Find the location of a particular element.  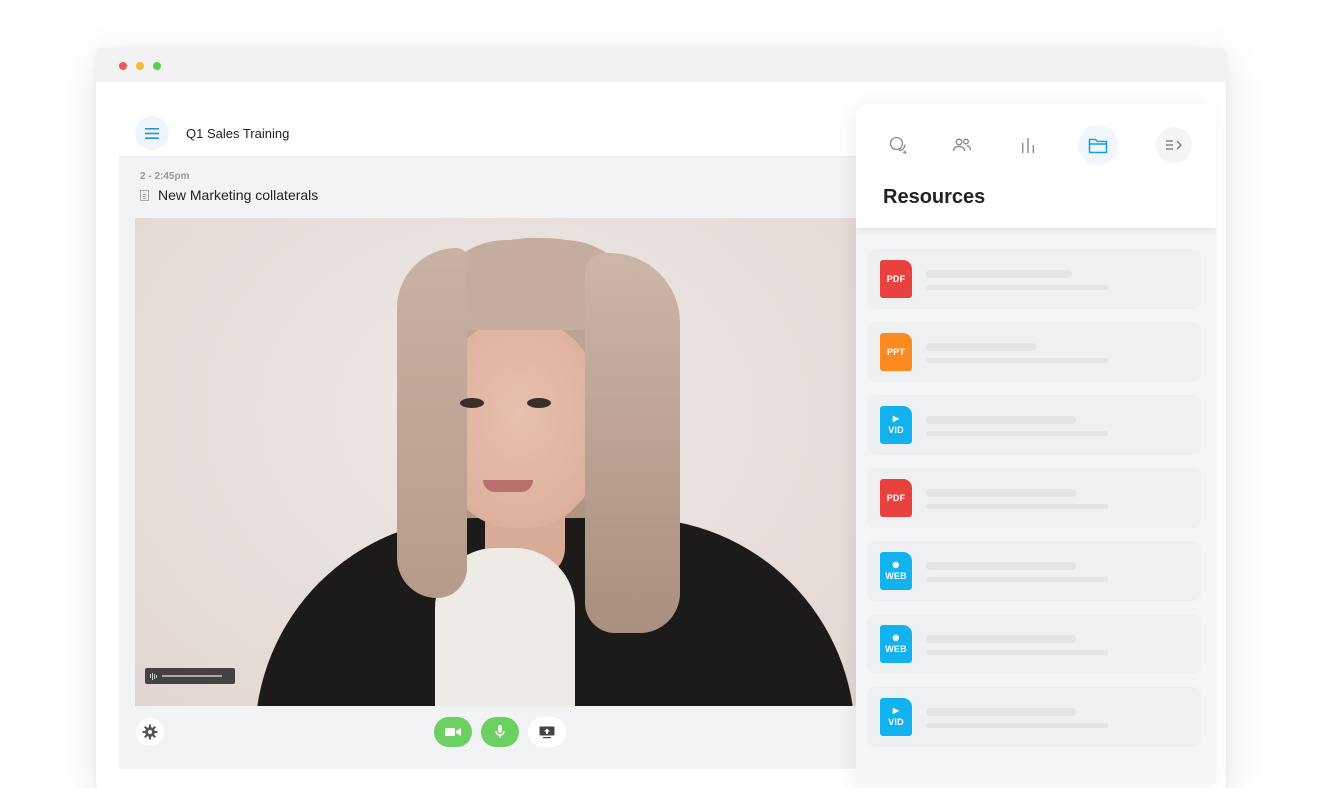

participant-hair-right is located at coordinates (632, 443).